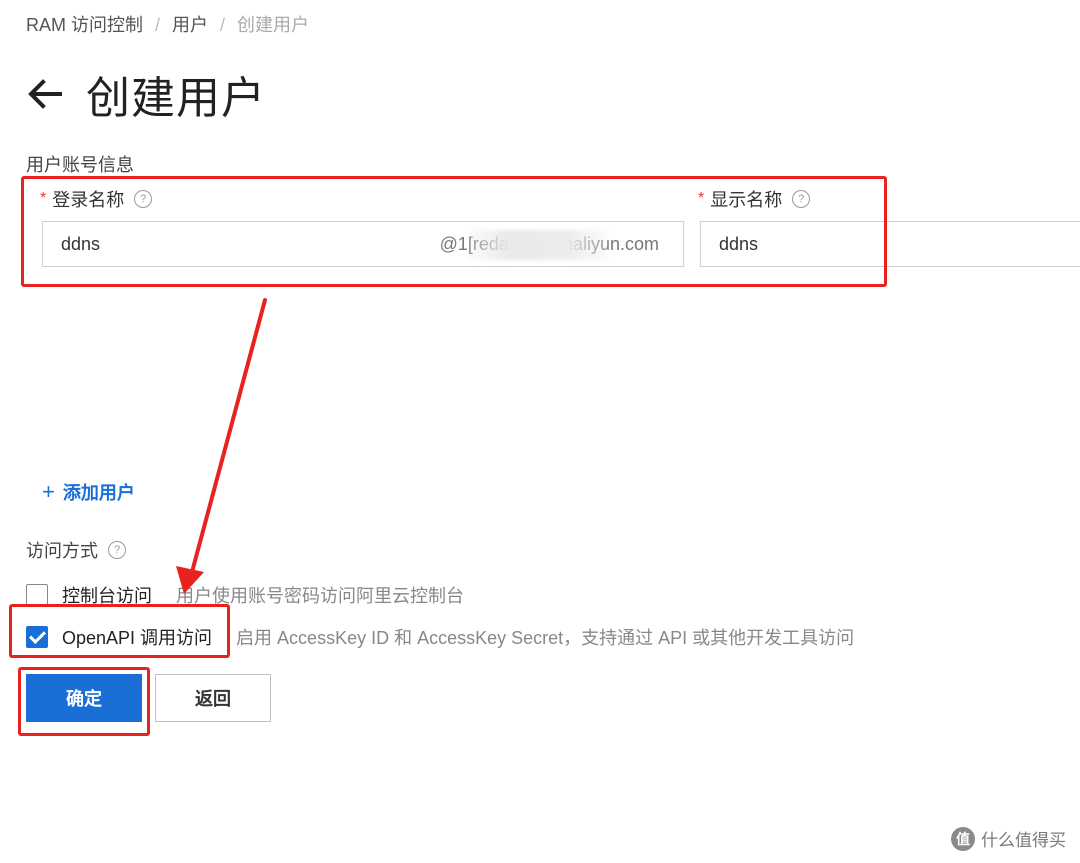 This screenshot has height=863, width=1080. I want to click on annotation-box-confirm, so click(84, 701).